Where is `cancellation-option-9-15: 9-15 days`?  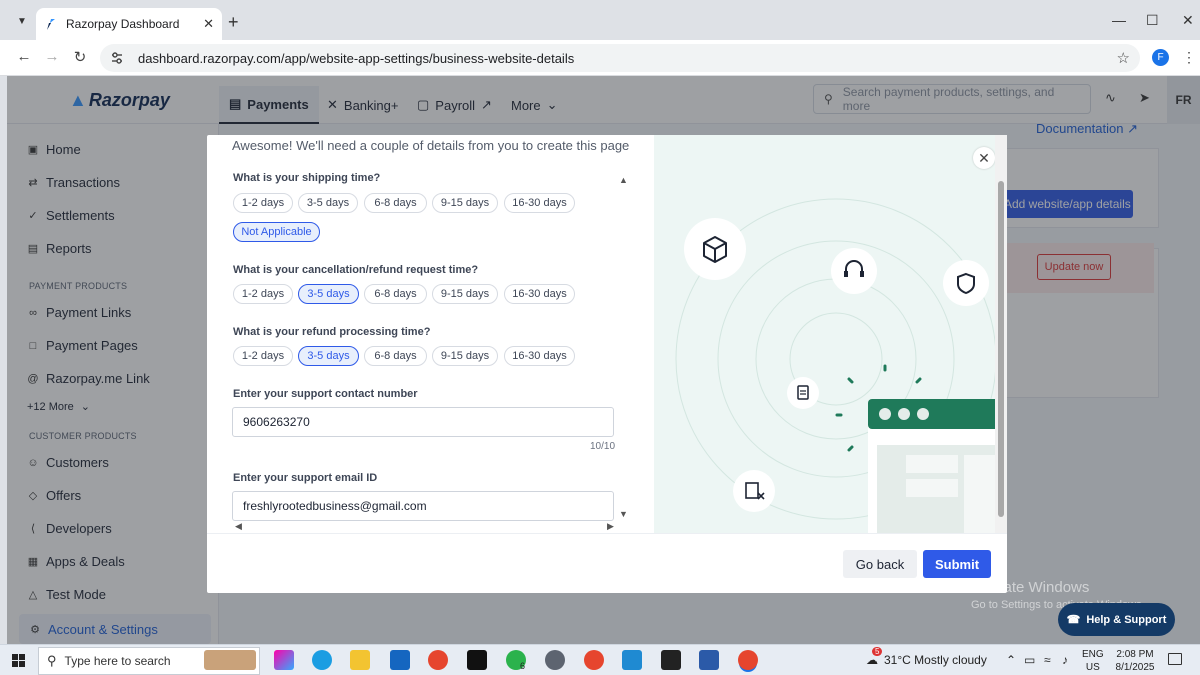 cancellation-option-9-15: 9-15 days is located at coordinates (465, 294).